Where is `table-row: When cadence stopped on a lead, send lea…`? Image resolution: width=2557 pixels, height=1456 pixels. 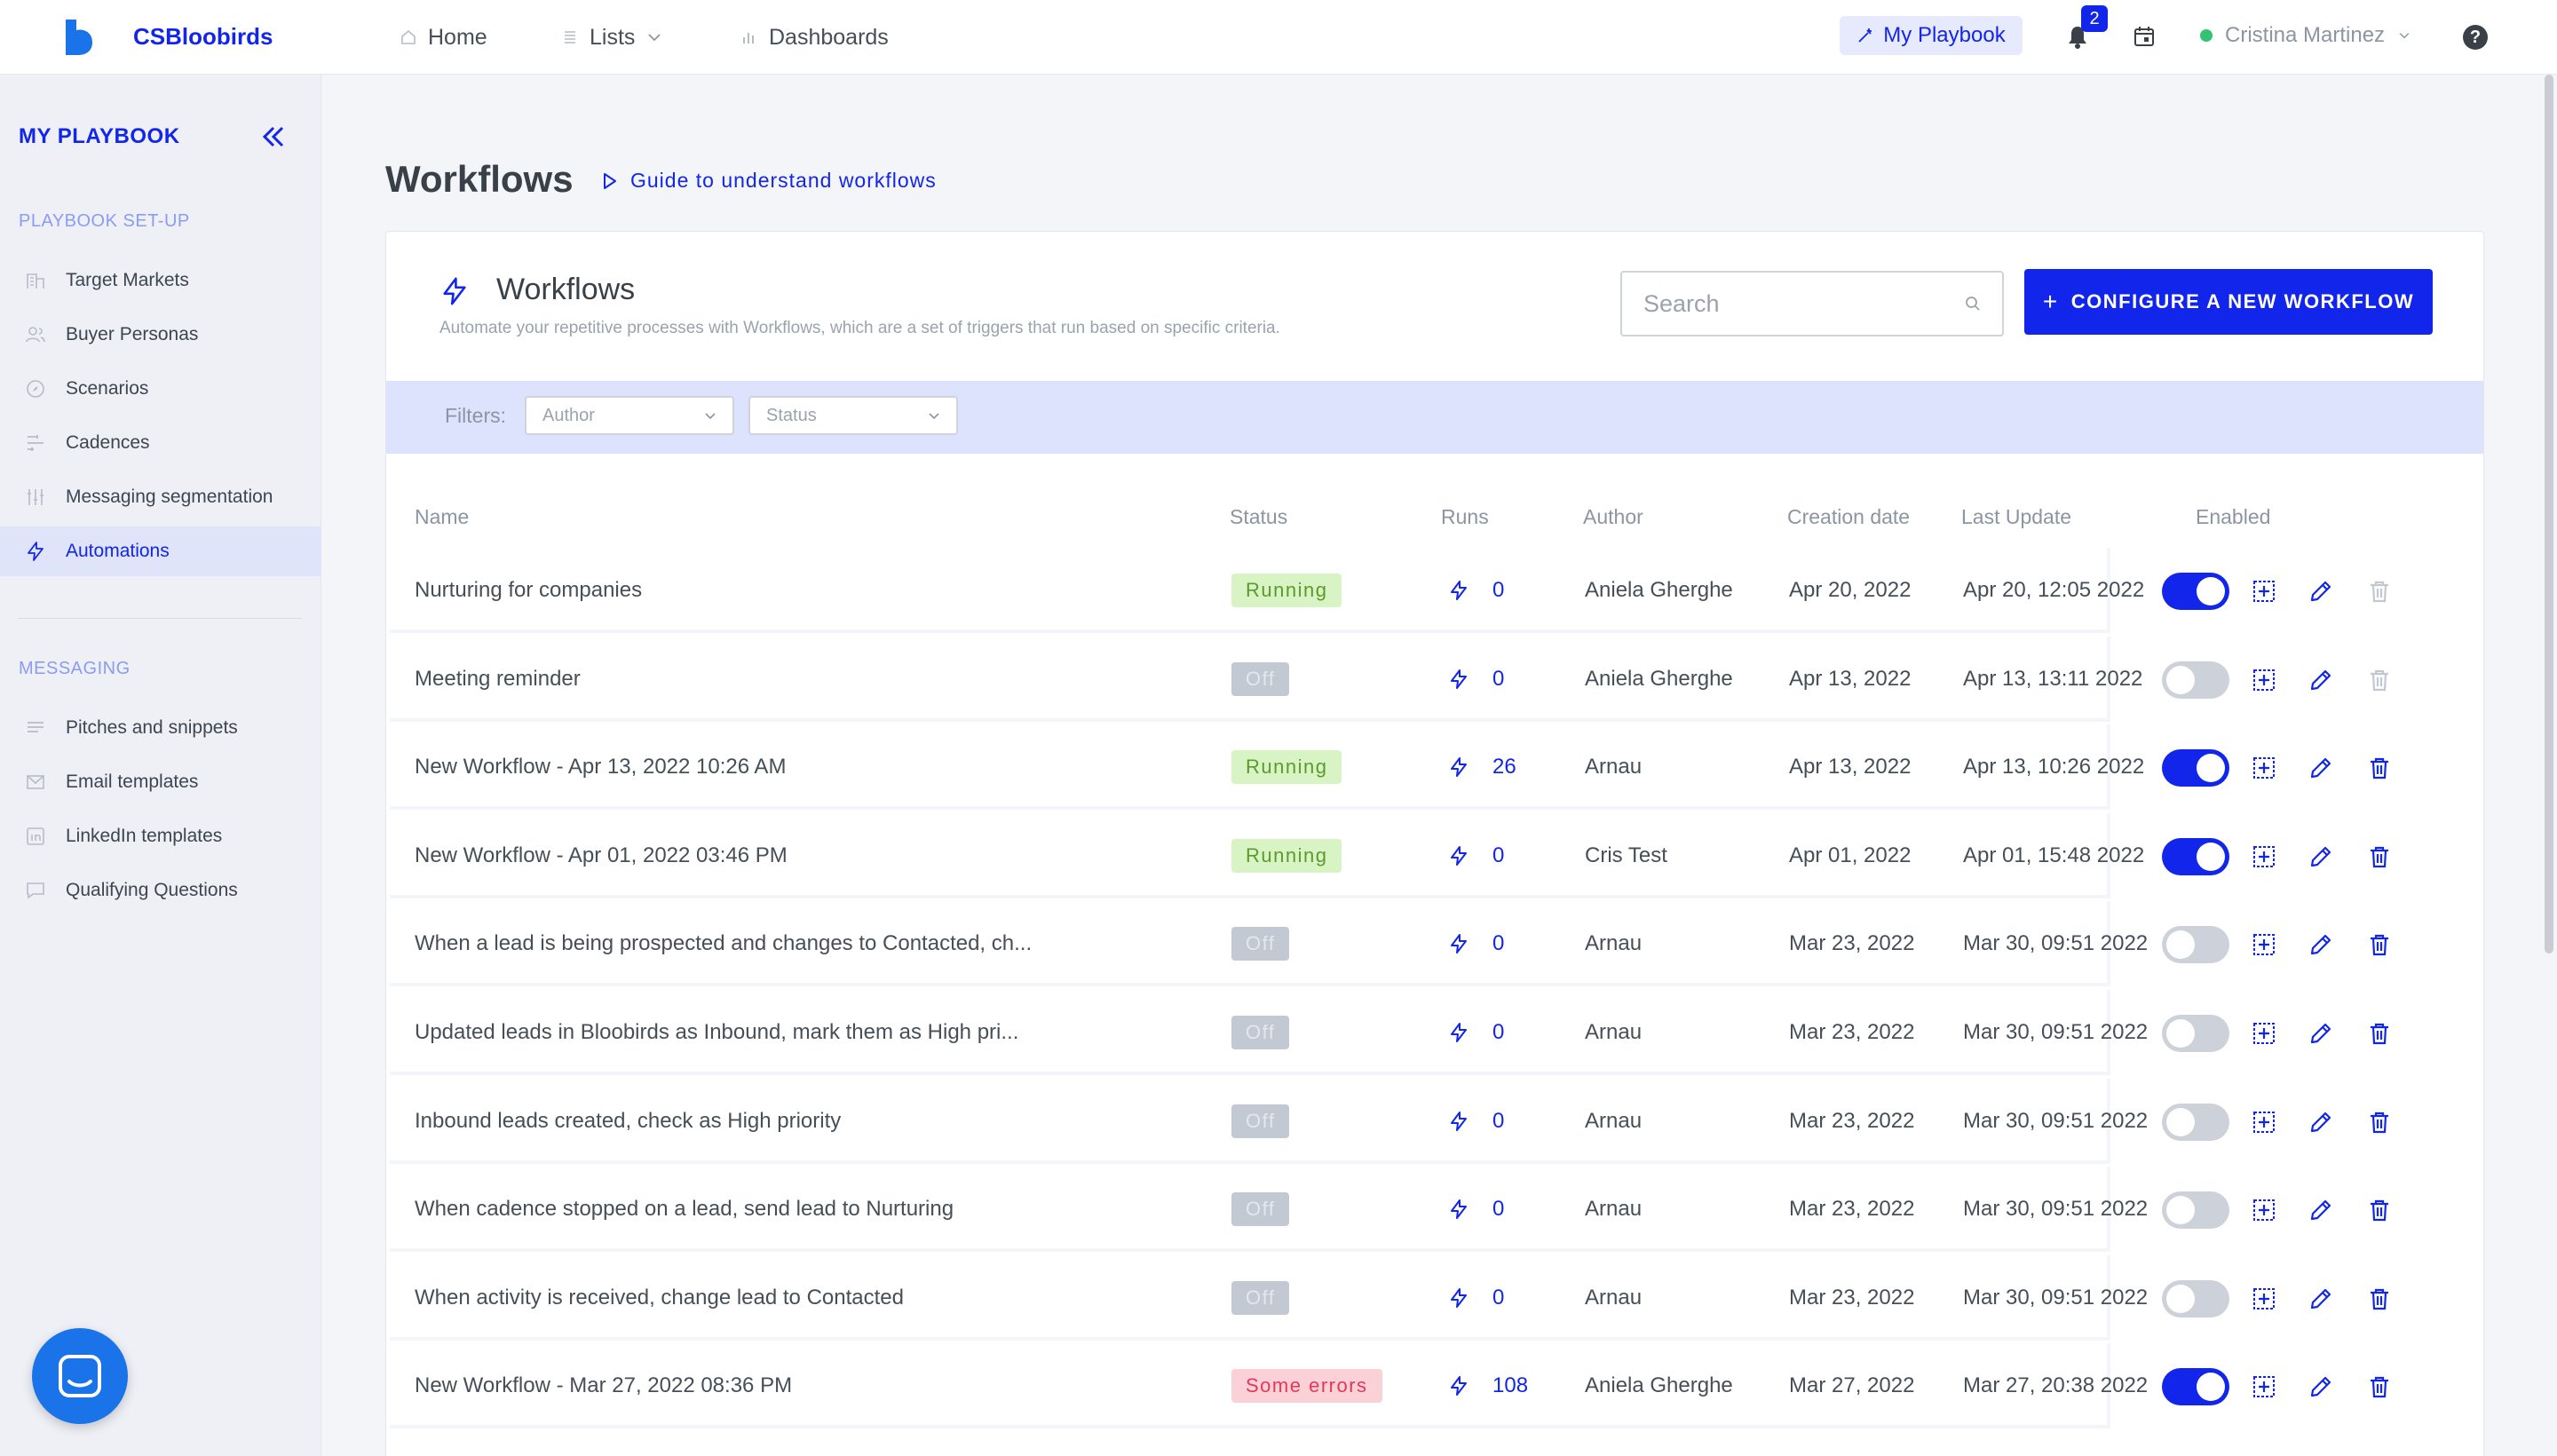
table-row: When cadence stopped on a lead, send lea… is located at coordinates (1430, 1210).